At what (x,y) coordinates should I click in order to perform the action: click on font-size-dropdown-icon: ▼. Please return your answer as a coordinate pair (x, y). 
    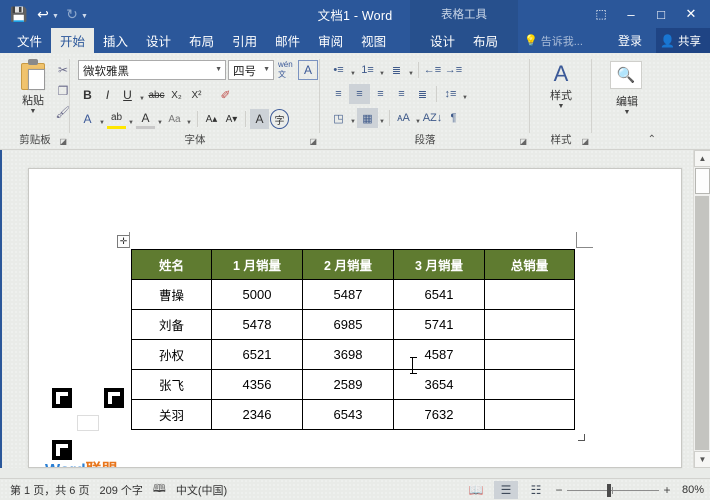
    Looking at the image, I should click on (266, 69).